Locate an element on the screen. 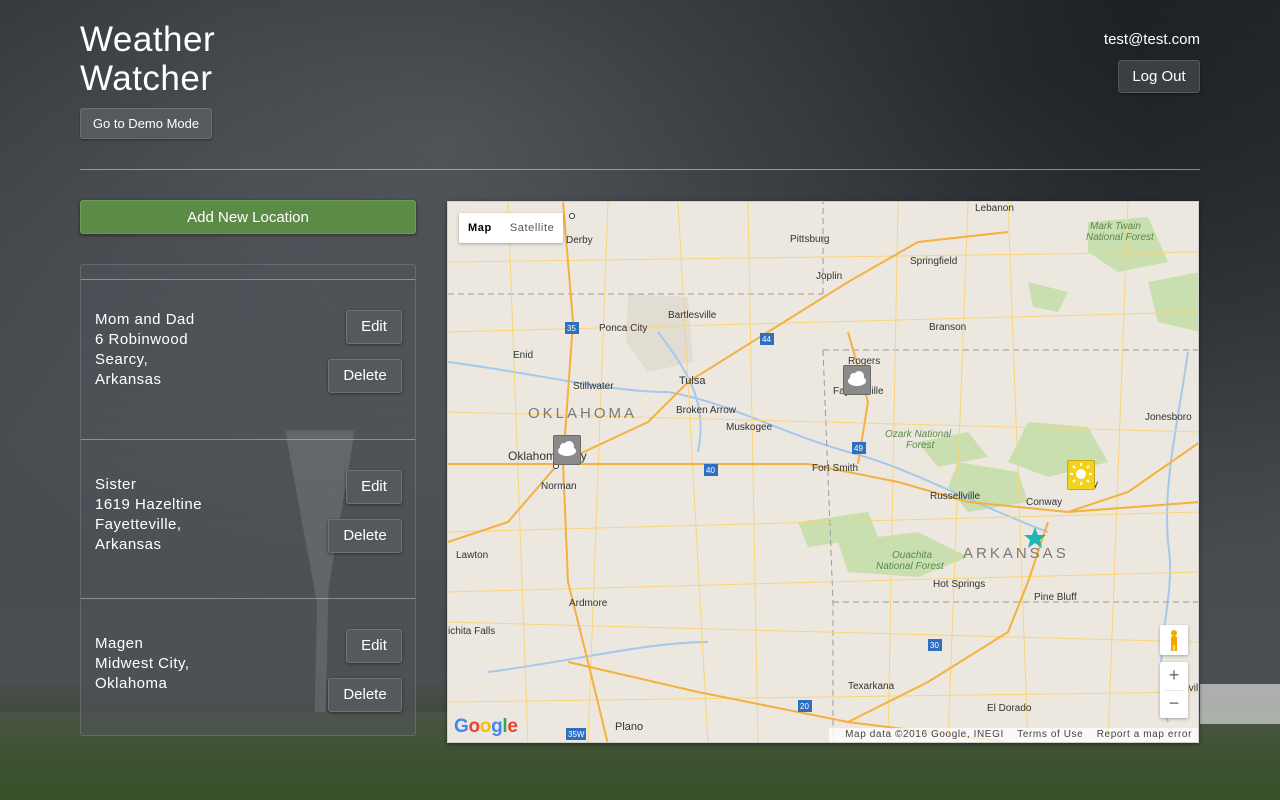  svg-text: Norman is located at coordinates (559, 486).